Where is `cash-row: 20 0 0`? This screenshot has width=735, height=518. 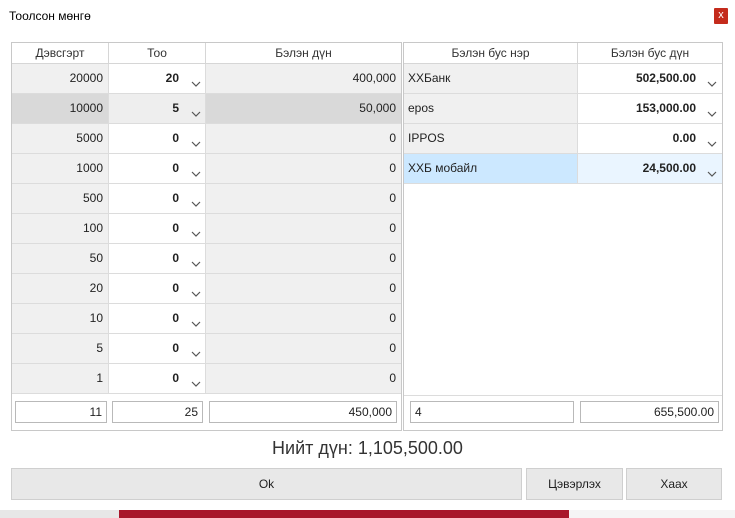 cash-row: 20 0 0 is located at coordinates (206, 289).